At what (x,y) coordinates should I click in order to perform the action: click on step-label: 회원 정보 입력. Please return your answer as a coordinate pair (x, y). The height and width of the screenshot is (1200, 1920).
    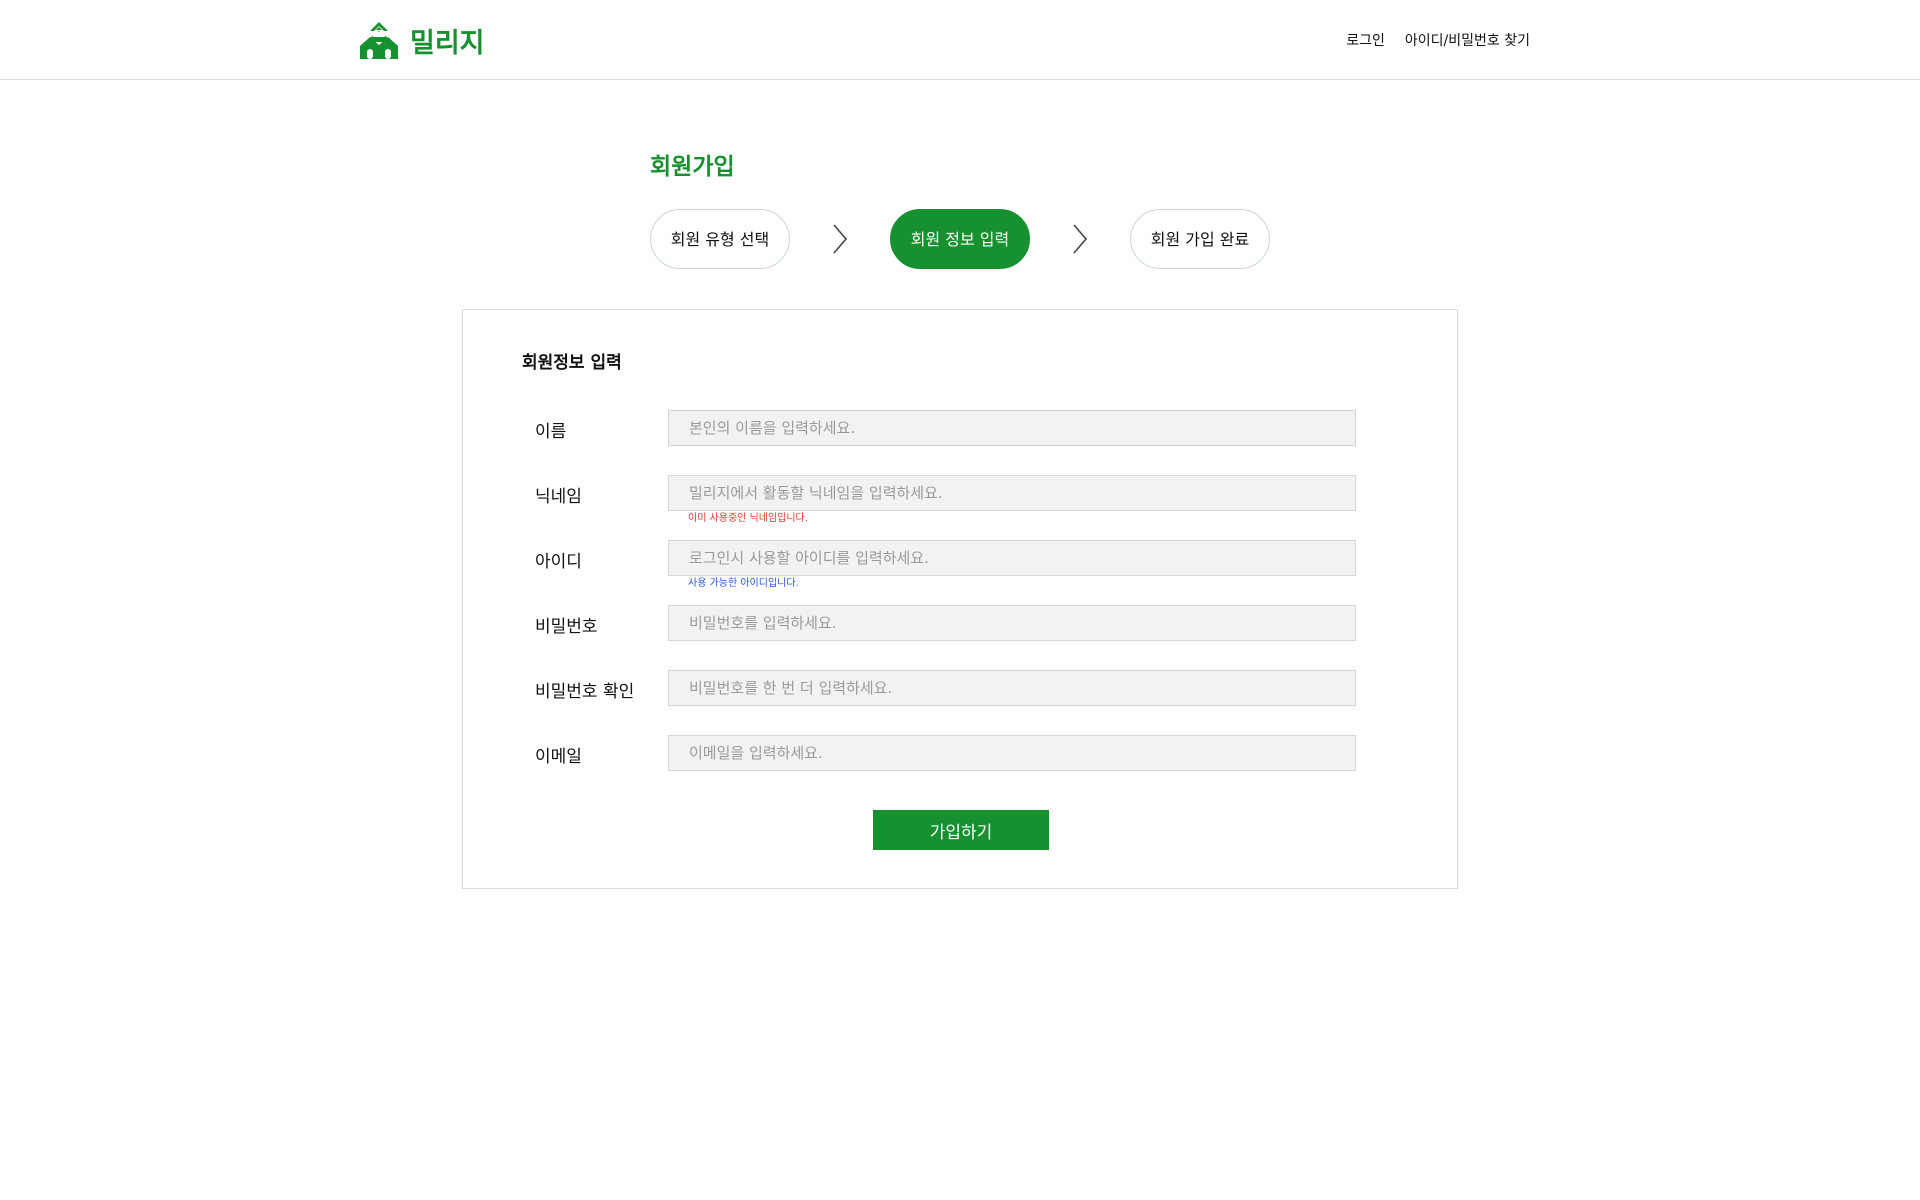
    Looking at the image, I should click on (960, 239).